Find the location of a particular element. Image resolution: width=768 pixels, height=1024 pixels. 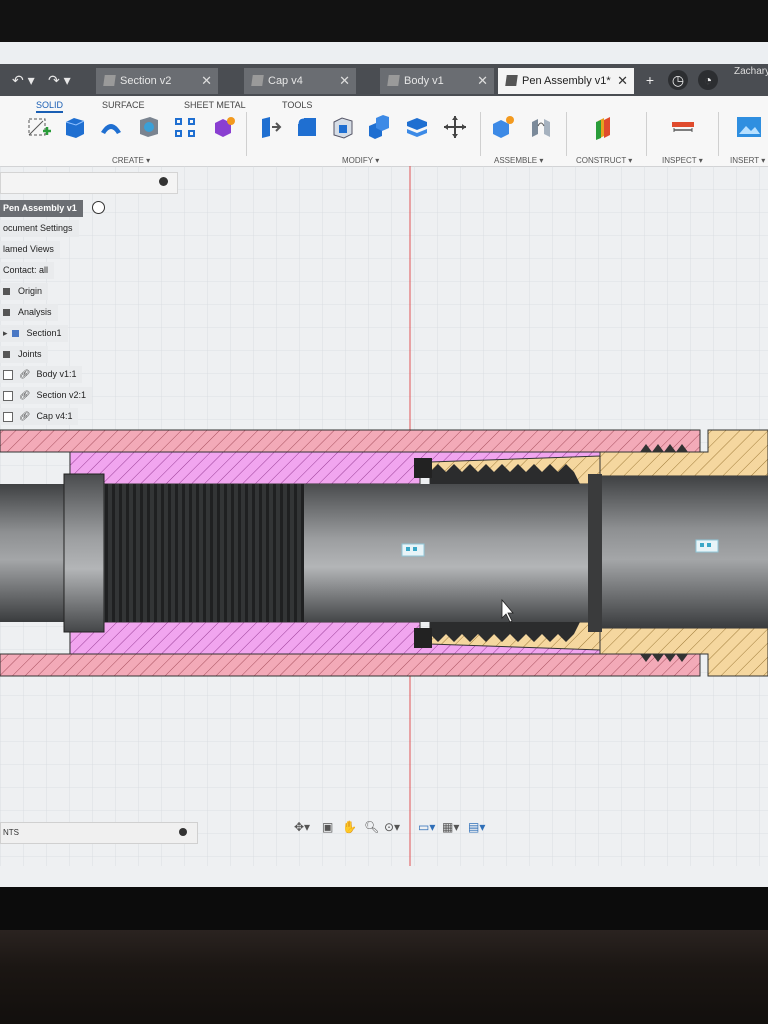

browser-item-document-settings: ocument Settings is located at coordinates (39, 228).